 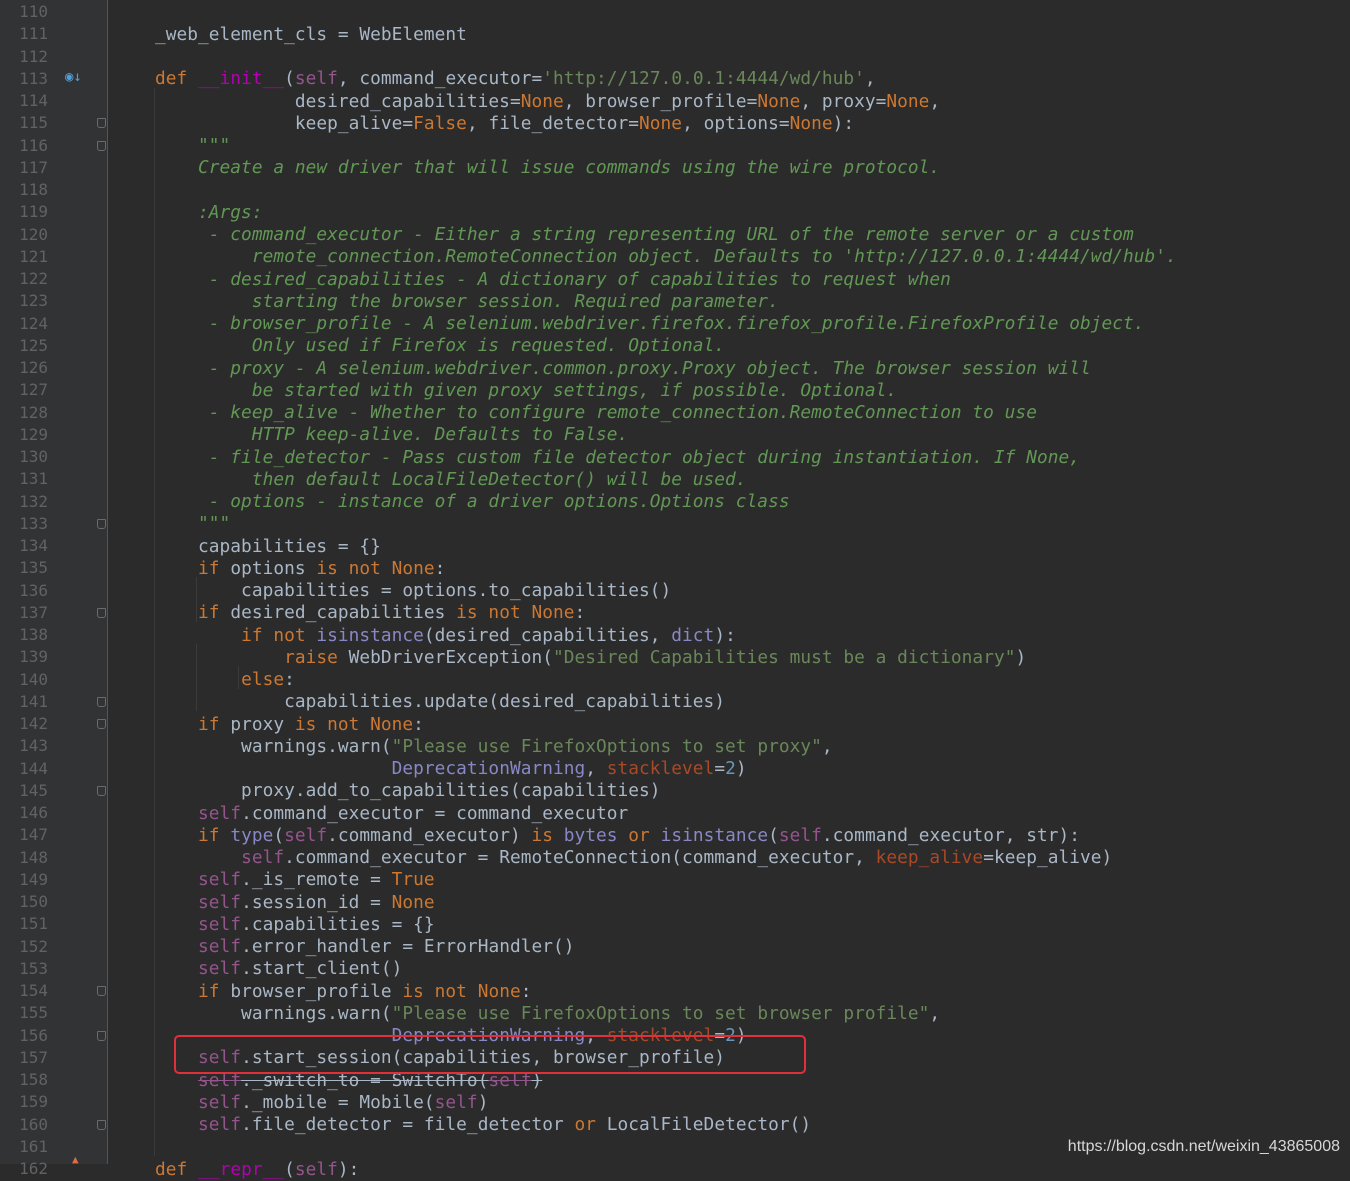 What do you see at coordinates (24, 390) in the screenshot?
I see `line-number: 127` at bounding box center [24, 390].